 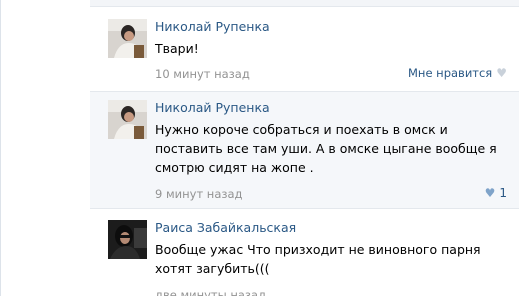 I want to click on comment-text-line: Твари!, so click(x=177, y=48).